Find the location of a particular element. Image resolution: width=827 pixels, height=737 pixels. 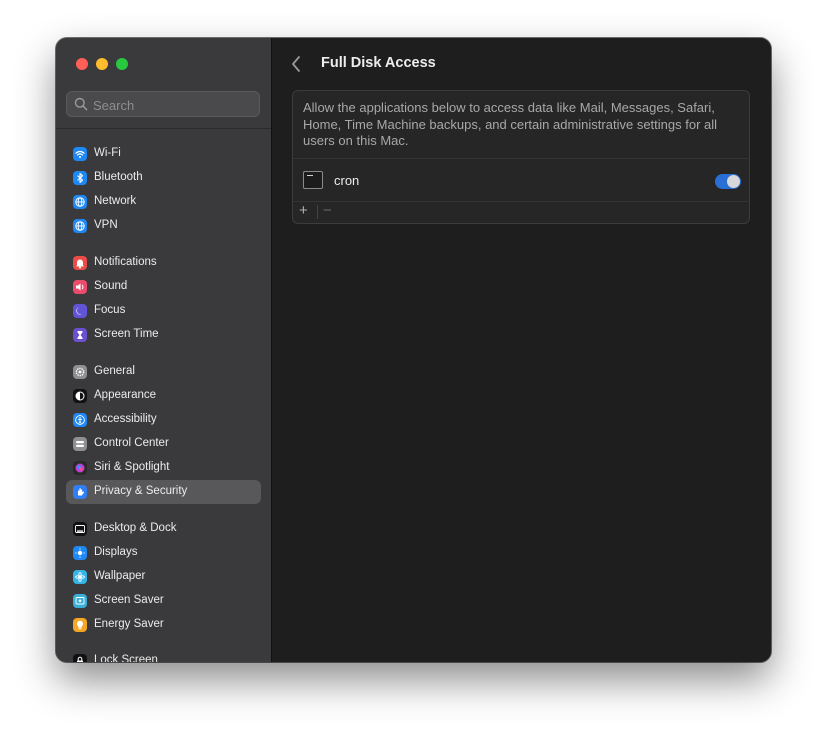

sidebar-item-control-center: Control Center is located at coordinates (163, 444).